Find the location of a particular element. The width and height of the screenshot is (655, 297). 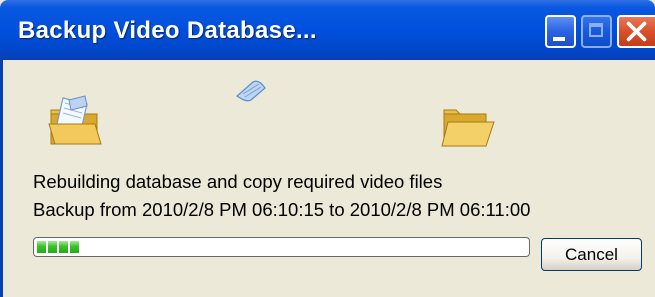

minimize-button is located at coordinates (560, 31).